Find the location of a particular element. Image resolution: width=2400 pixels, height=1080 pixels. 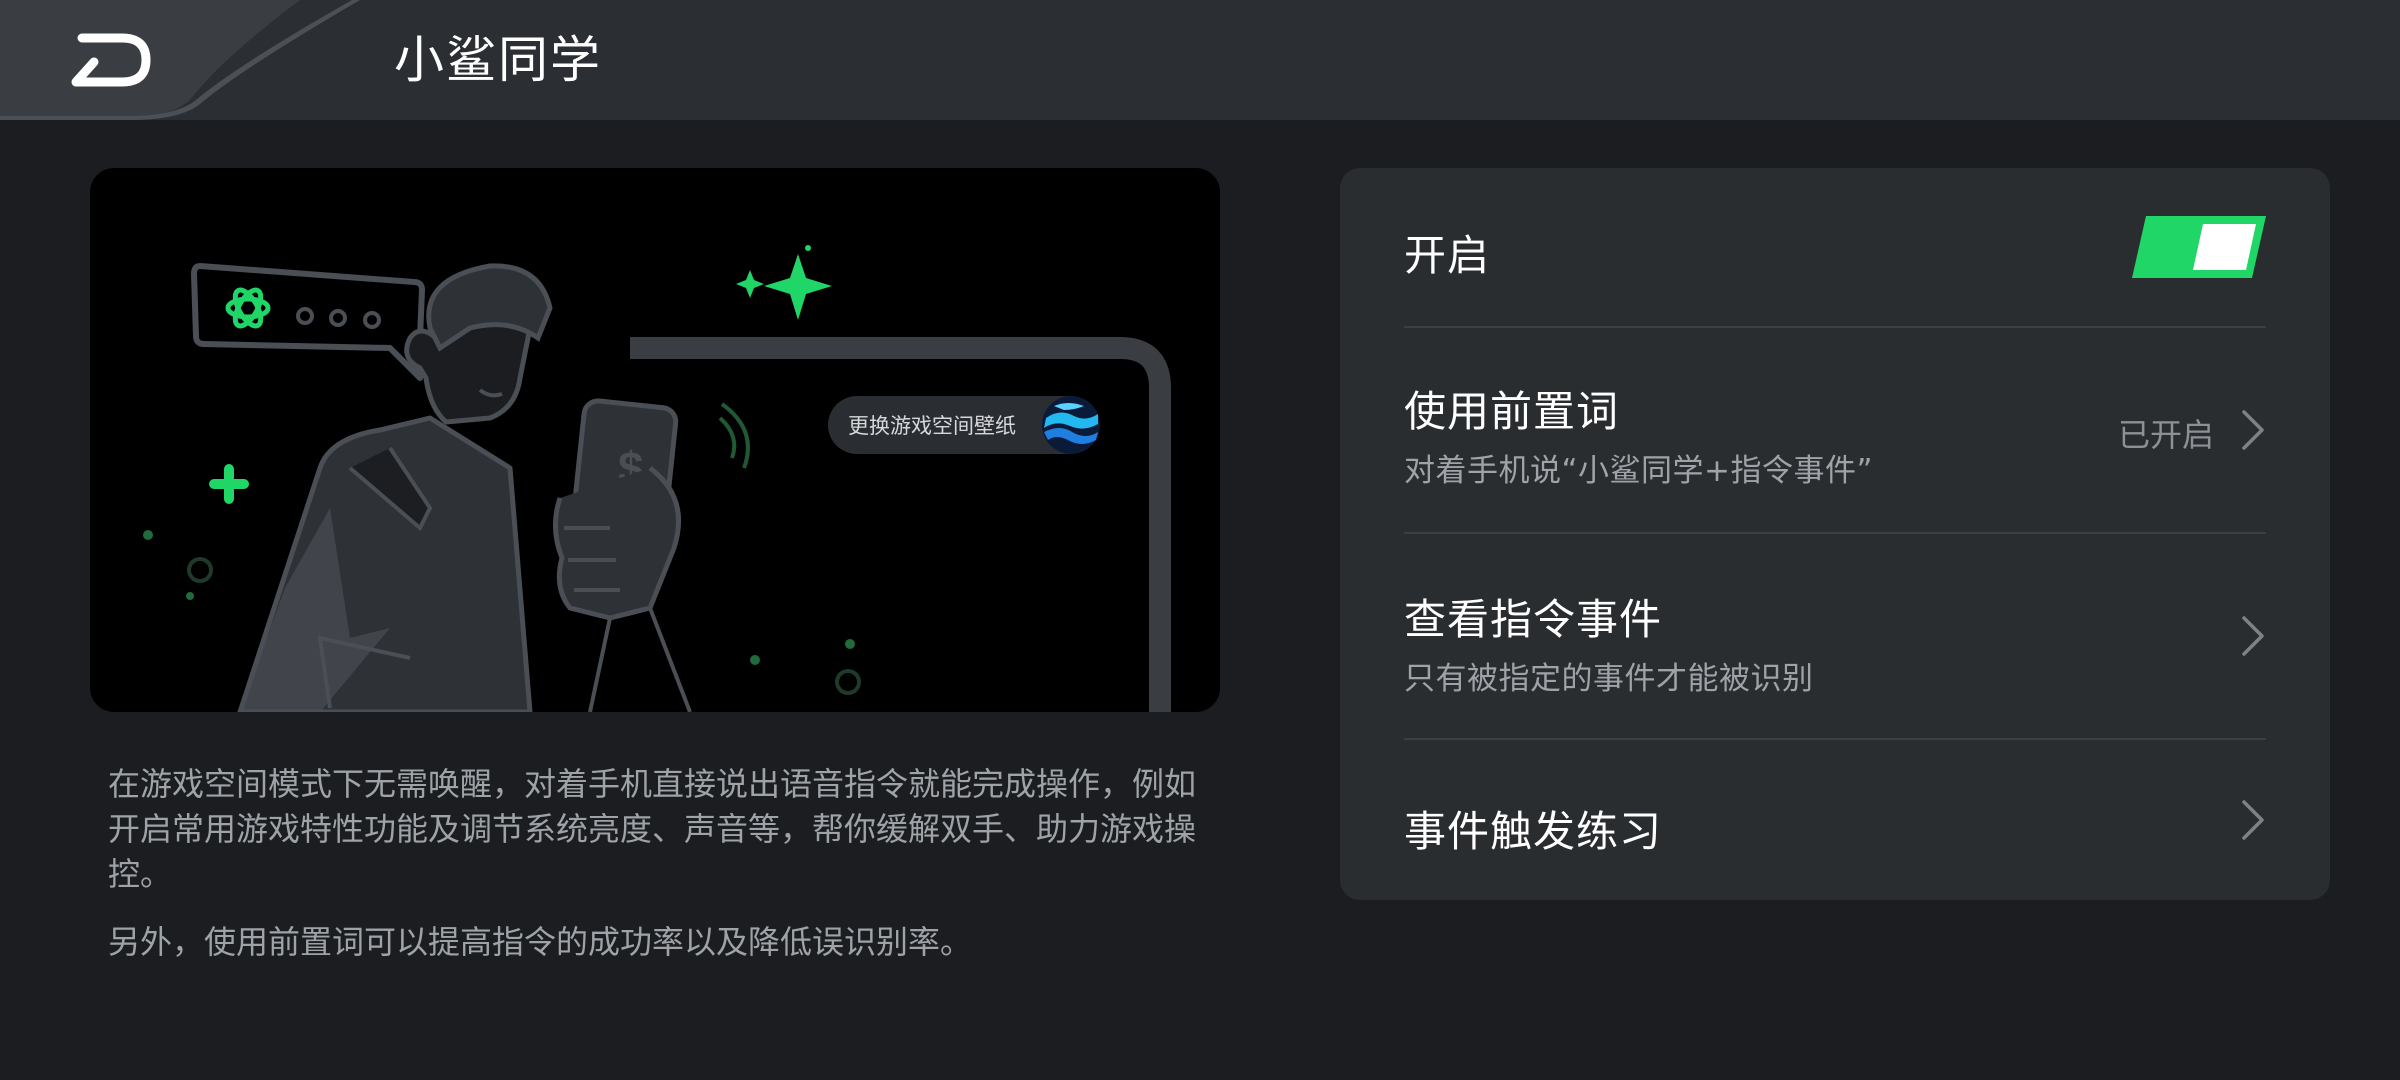

atom-icon is located at coordinates (248, 308).